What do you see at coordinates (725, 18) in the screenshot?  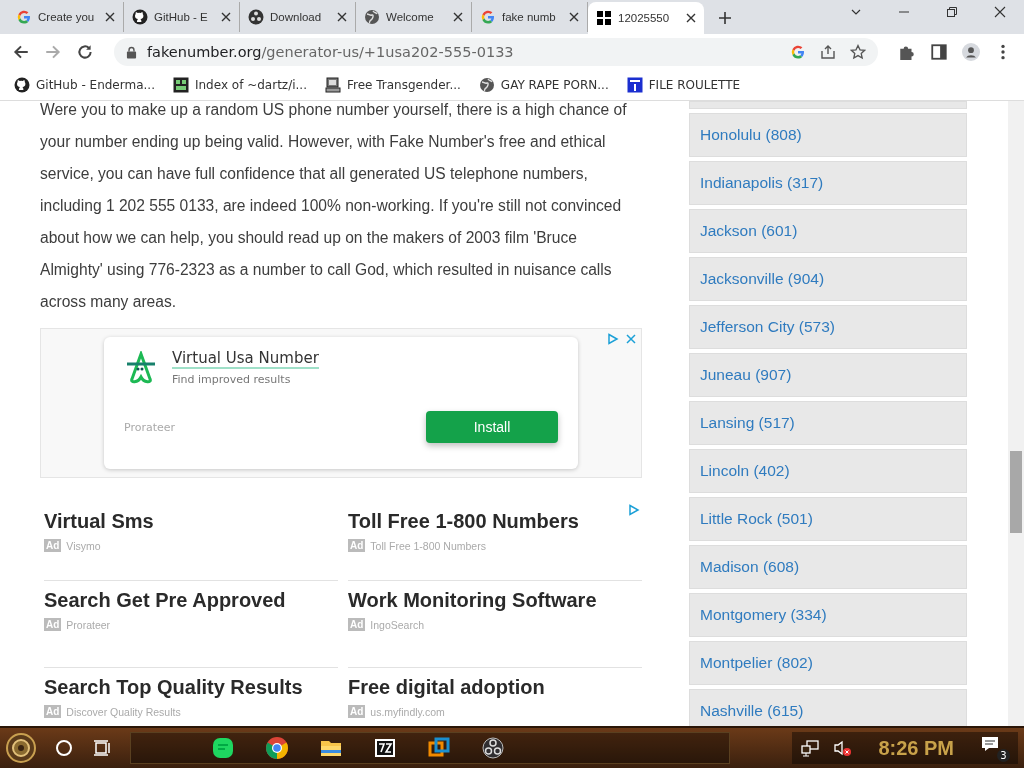 I see `new-tab-icon` at bounding box center [725, 18].